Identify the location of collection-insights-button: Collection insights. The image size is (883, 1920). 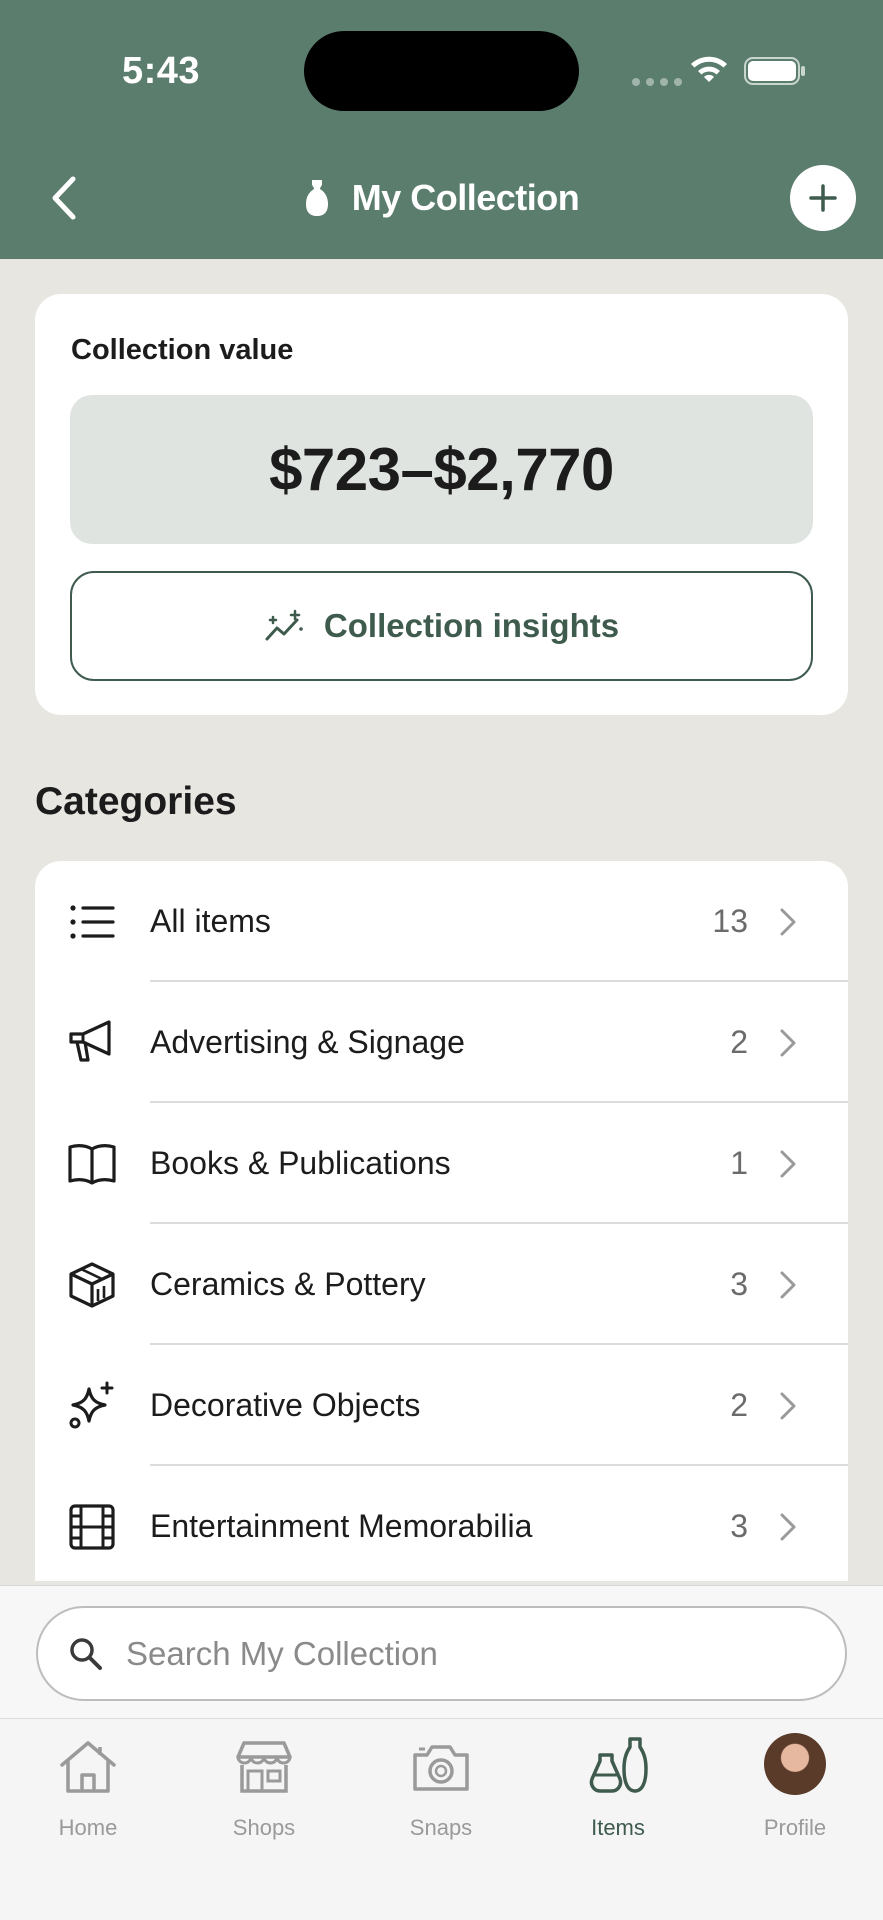
(441, 626).